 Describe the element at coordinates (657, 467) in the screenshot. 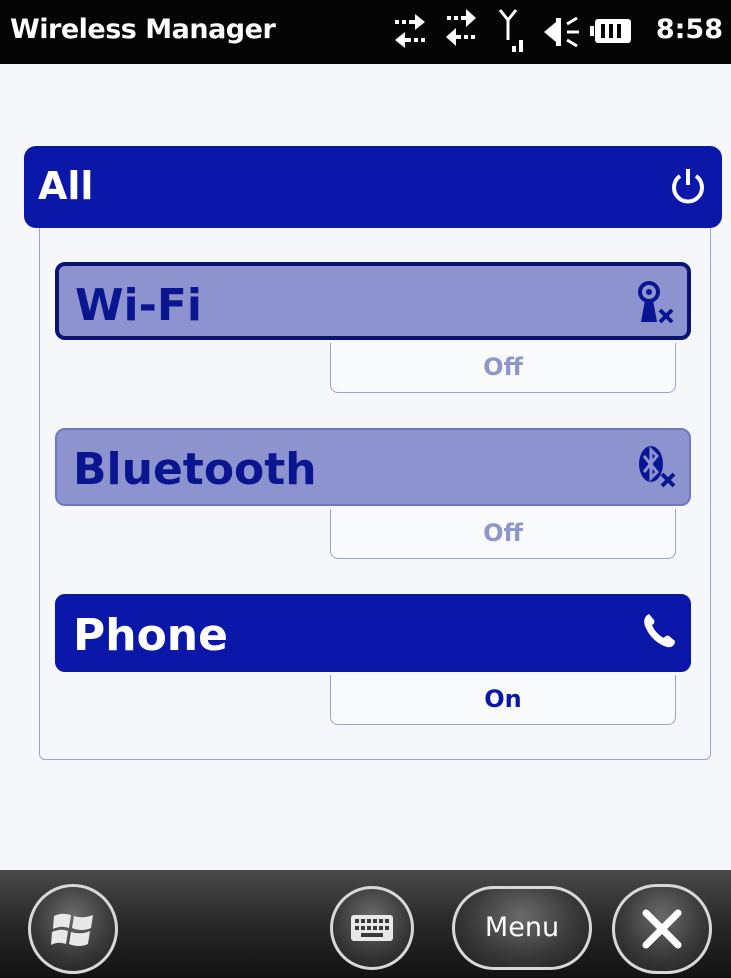

I see `bluetooth-off-icon` at that location.